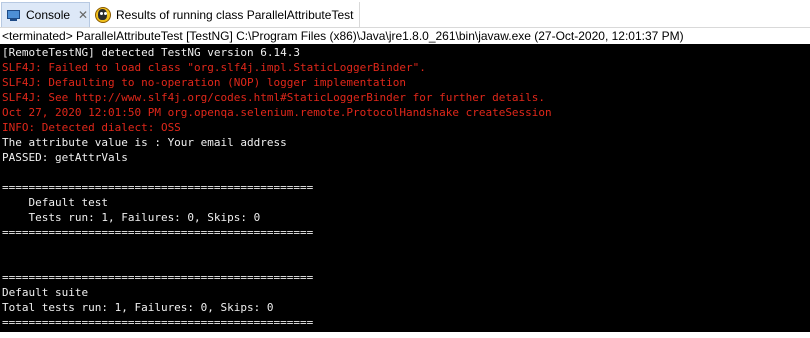  Describe the element at coordinates (91, 127) in the screenshot. I see `console-line: INFO: Detected dialect: OSS` at that location.